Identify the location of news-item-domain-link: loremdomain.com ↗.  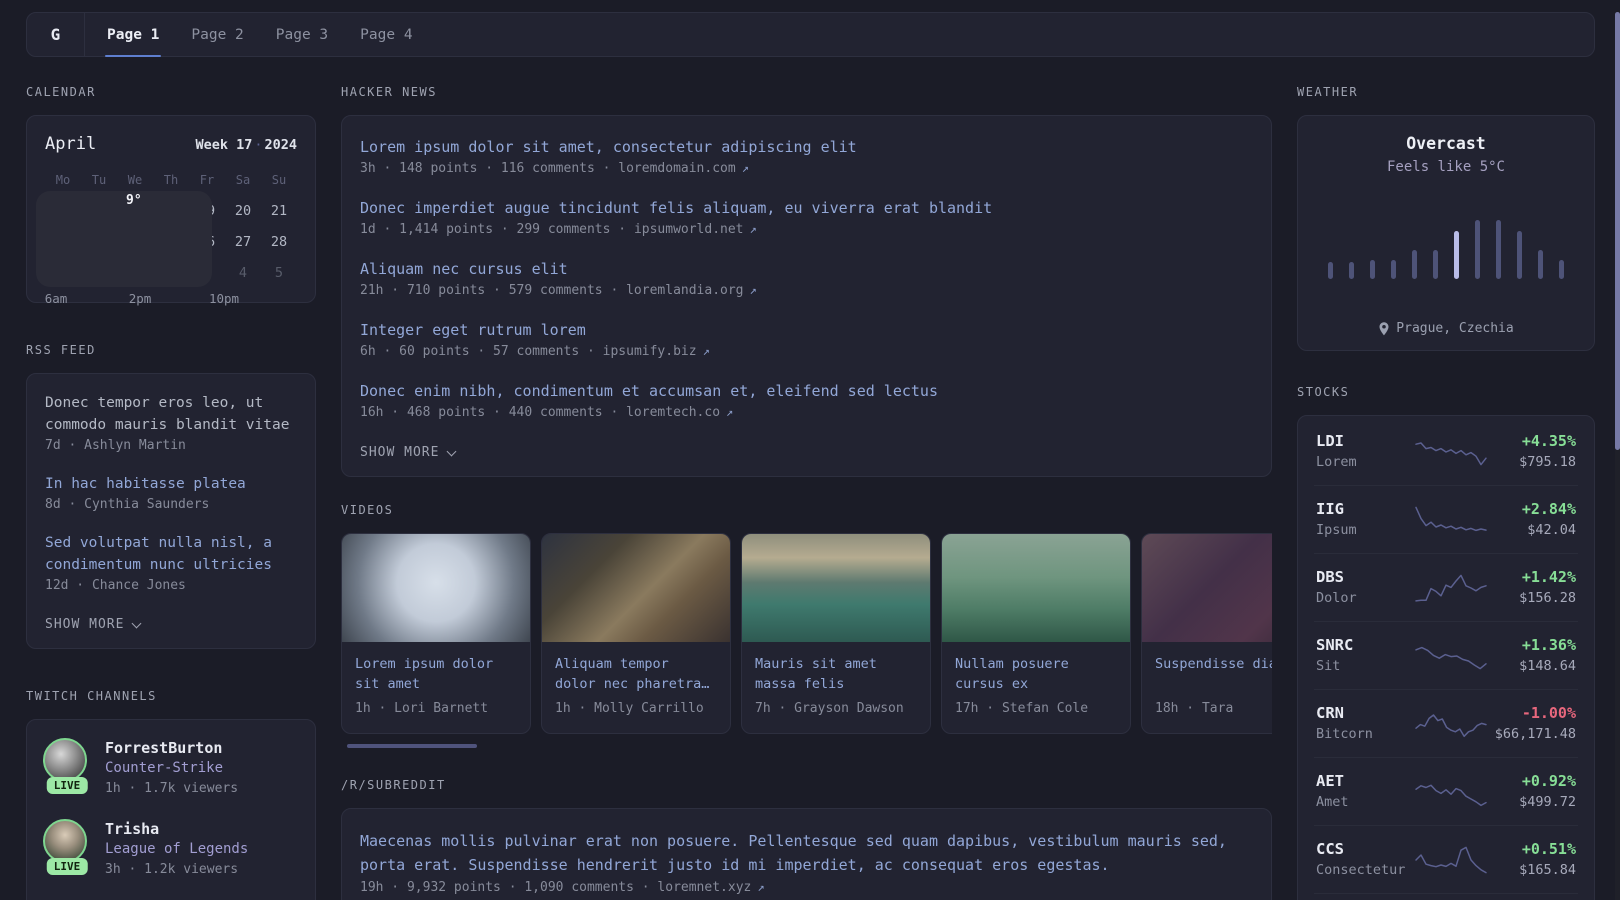
(683, 168).